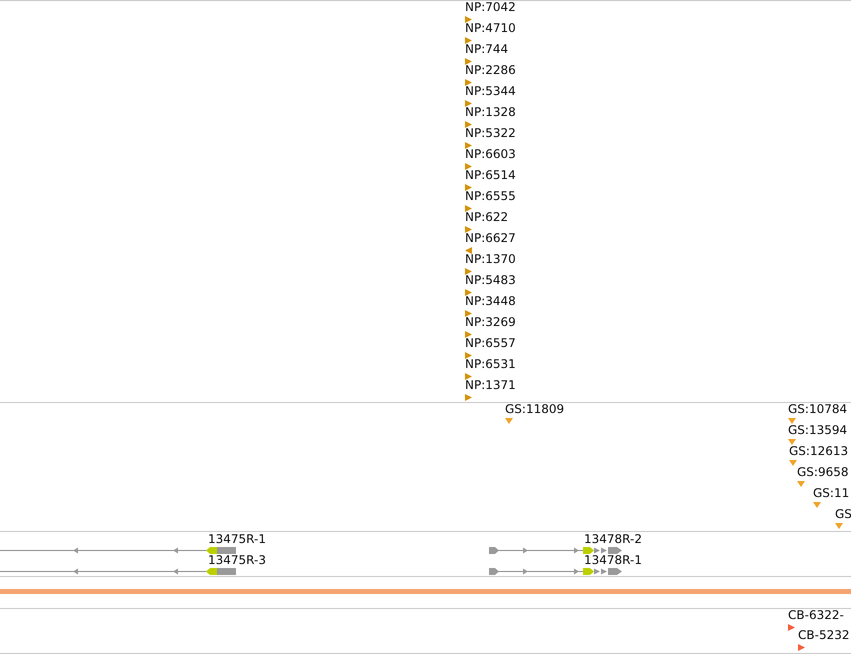  I want to click on feature-label: GS:10784, so click(818, 409).